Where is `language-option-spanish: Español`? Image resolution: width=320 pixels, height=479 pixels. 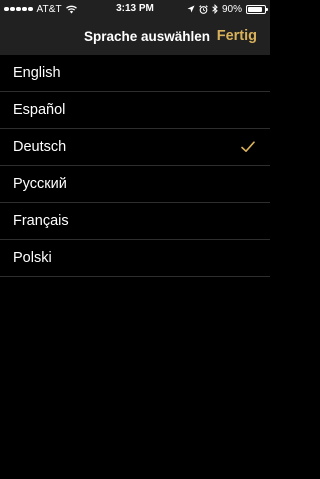
language-option-spanish: Español is located at coordinates (135, 110).